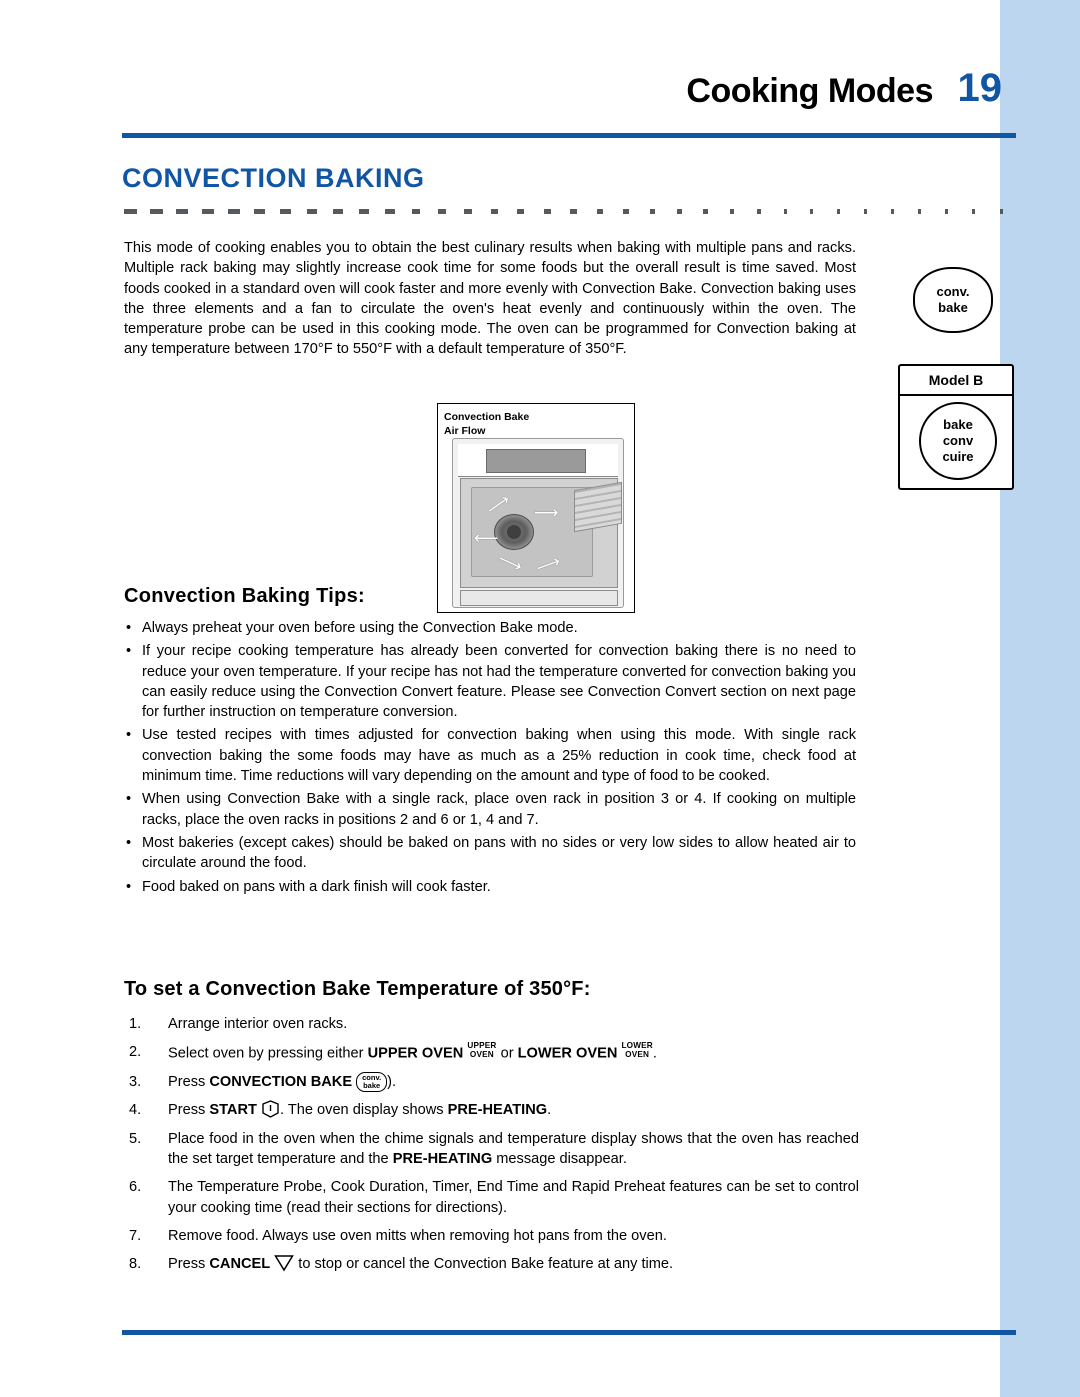 The height and width of the screenshot is (1397, 1080). Describe the element at coordinates (273, 178) in the screenshot. I see `section-title: CONVECTION BAKING` at that location.